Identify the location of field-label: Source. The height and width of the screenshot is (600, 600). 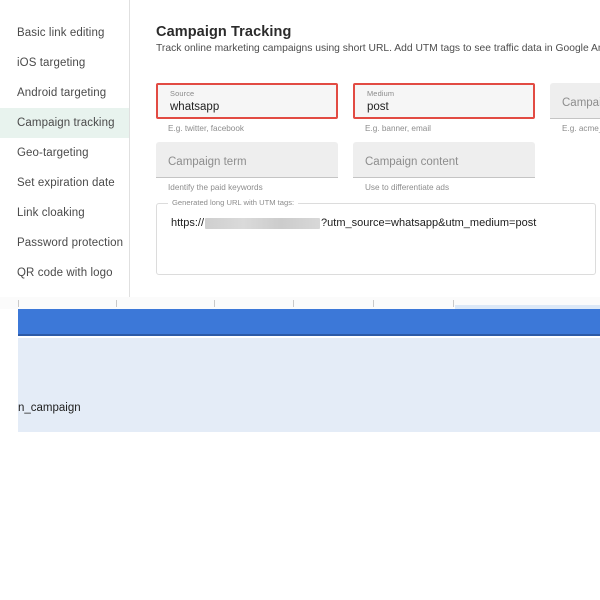
(182, 93).